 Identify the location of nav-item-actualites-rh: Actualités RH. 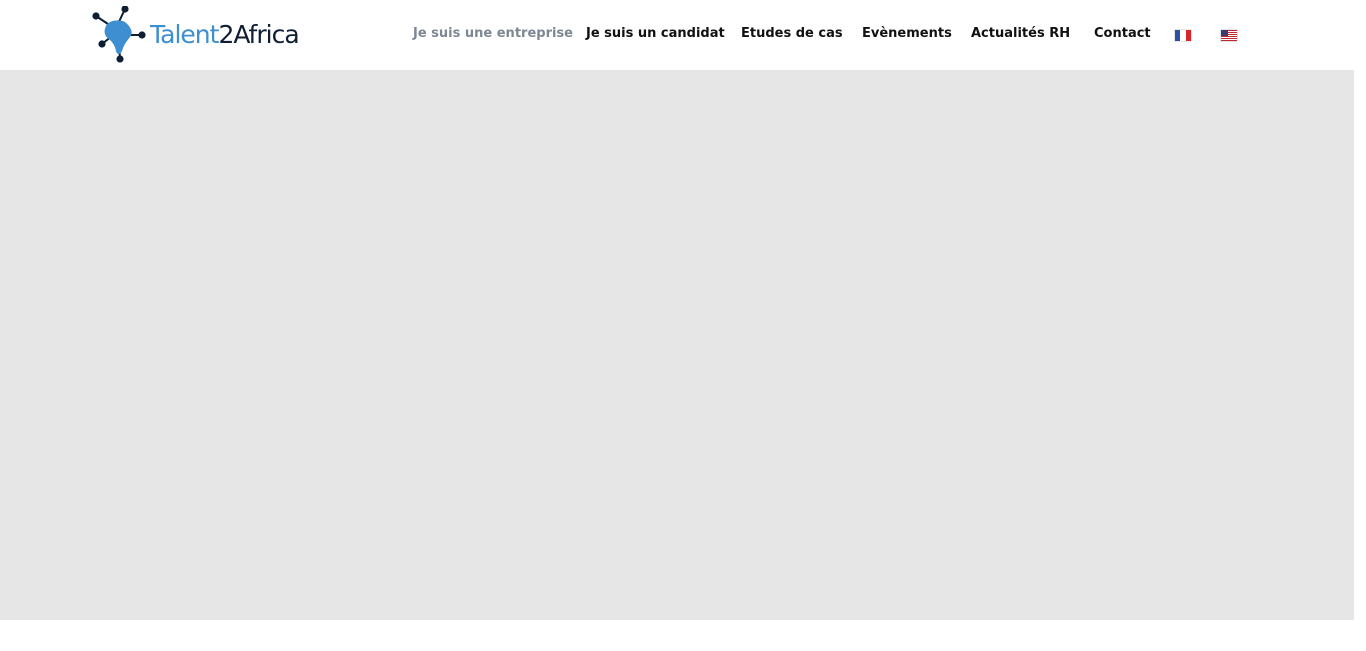
(1020, 34).